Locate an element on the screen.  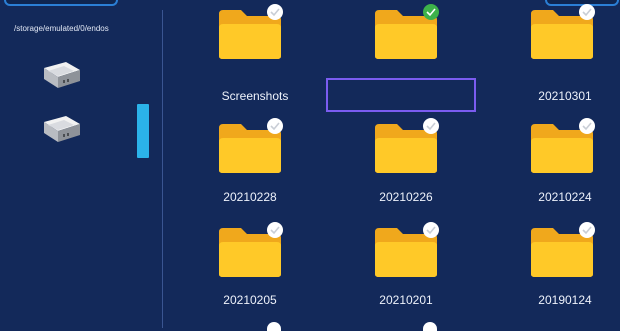
folder-label: 20210201 is located at coordinates (406, 300).